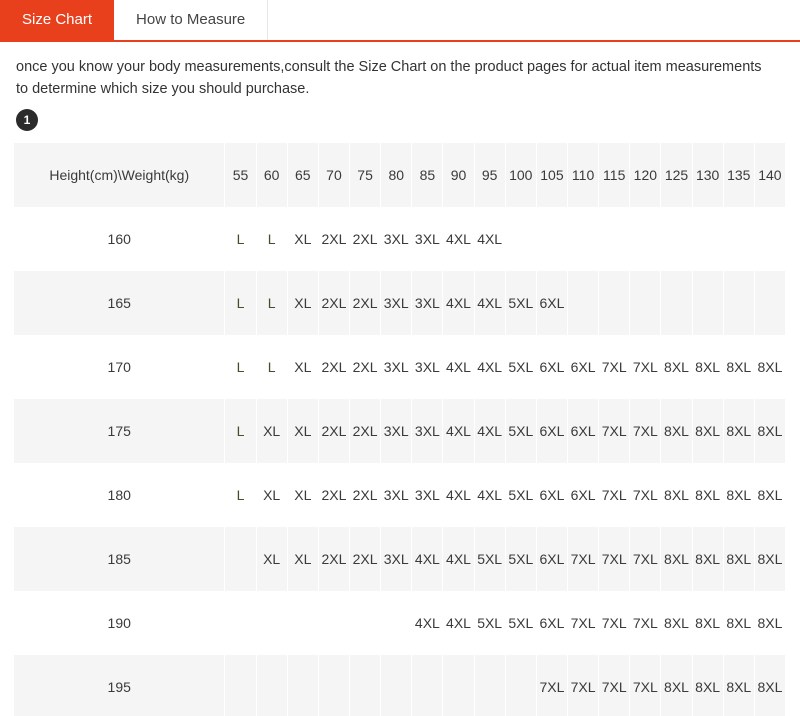 The width and height of the screenshot is (800, 716). What do you see at coordinates (396, 174) in the screenshot?
I see `weight-column-header: 80` at bounding box center [396, 174].